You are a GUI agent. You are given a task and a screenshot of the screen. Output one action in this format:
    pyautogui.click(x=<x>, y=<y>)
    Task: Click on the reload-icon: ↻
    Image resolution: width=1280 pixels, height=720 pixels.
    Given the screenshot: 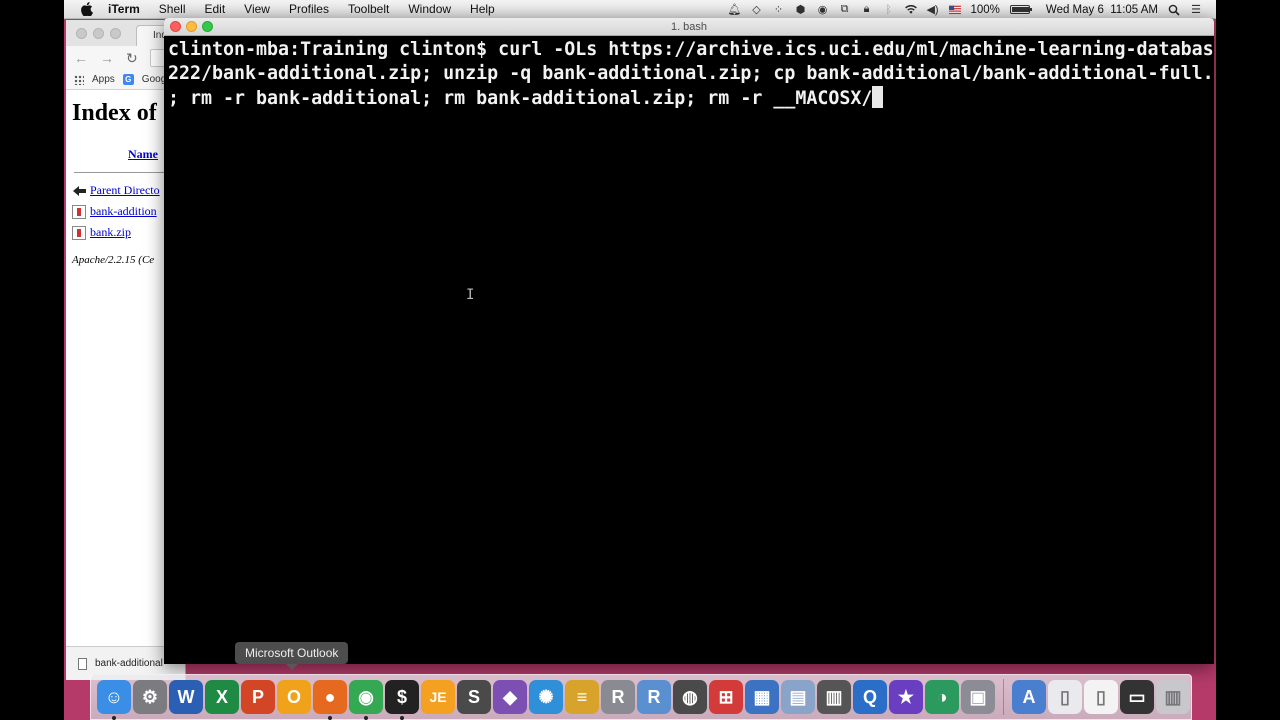 What is the action you would take?
    pyautogui.click(x=132, y=58)
    